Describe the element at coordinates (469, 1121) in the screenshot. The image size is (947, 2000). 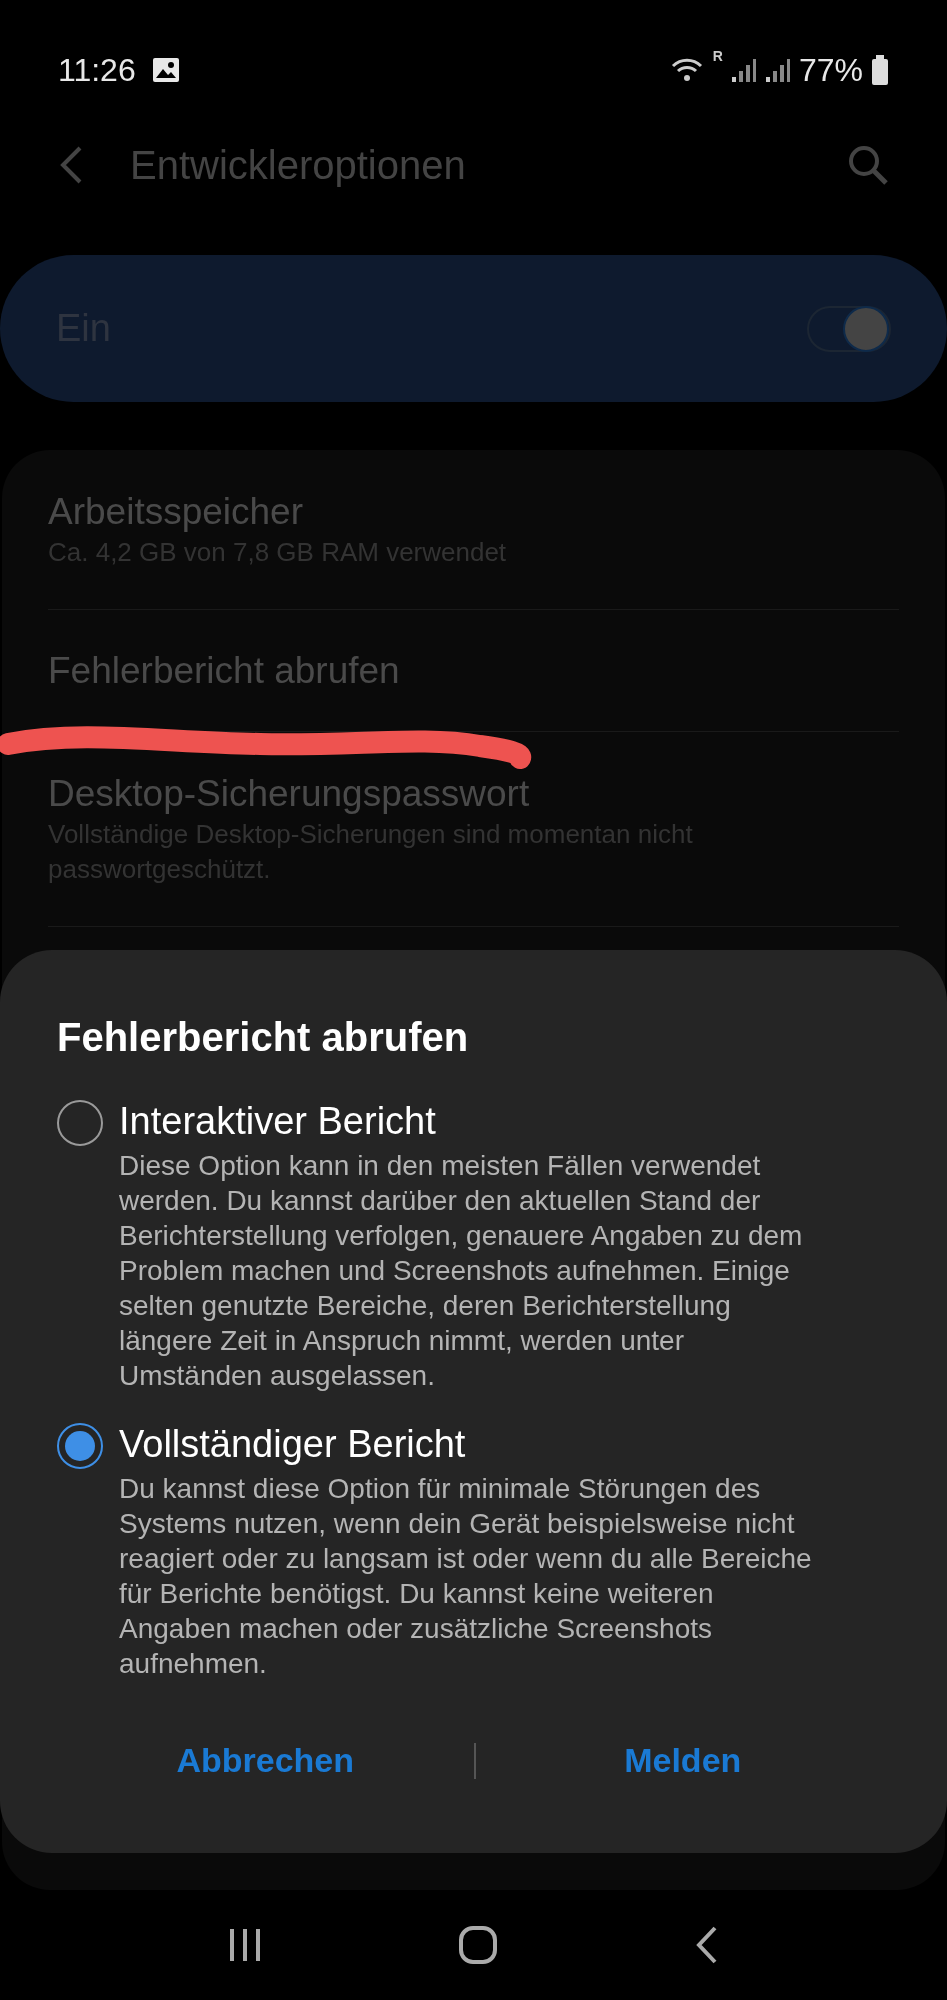
I see `option-label: Interaktiver Bericht` at that location.